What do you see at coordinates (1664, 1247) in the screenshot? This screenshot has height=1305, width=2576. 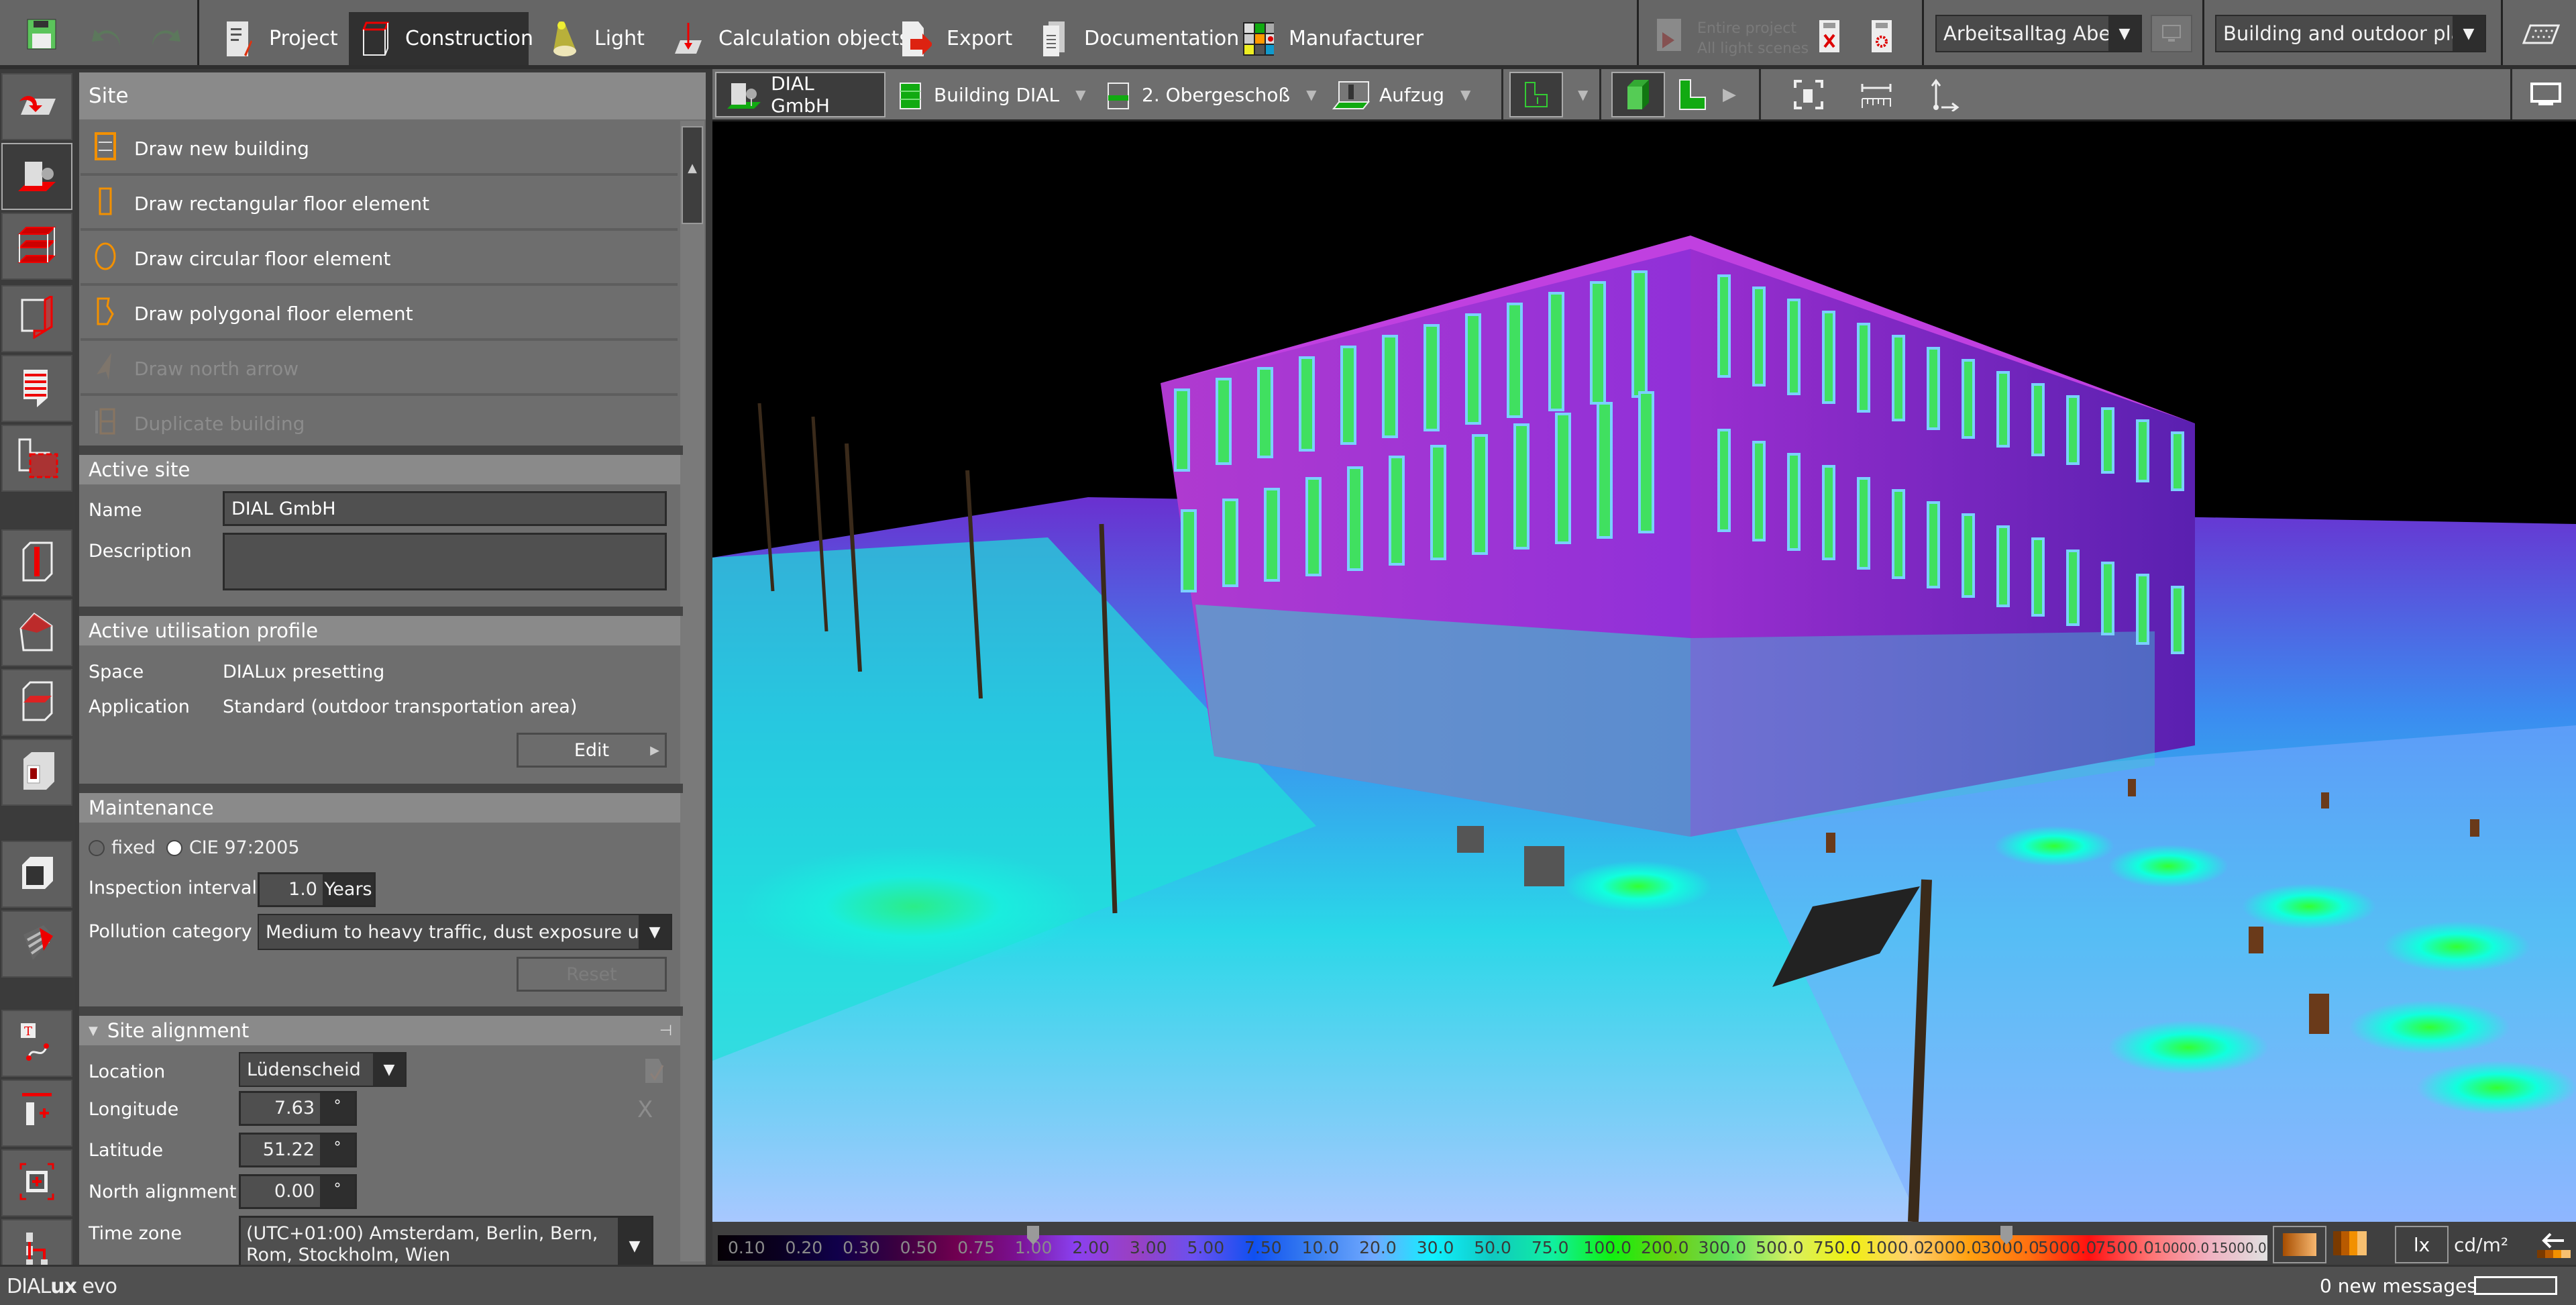 I see `scale-tick-label: 200.0` at bounding box center [1664, 1247].